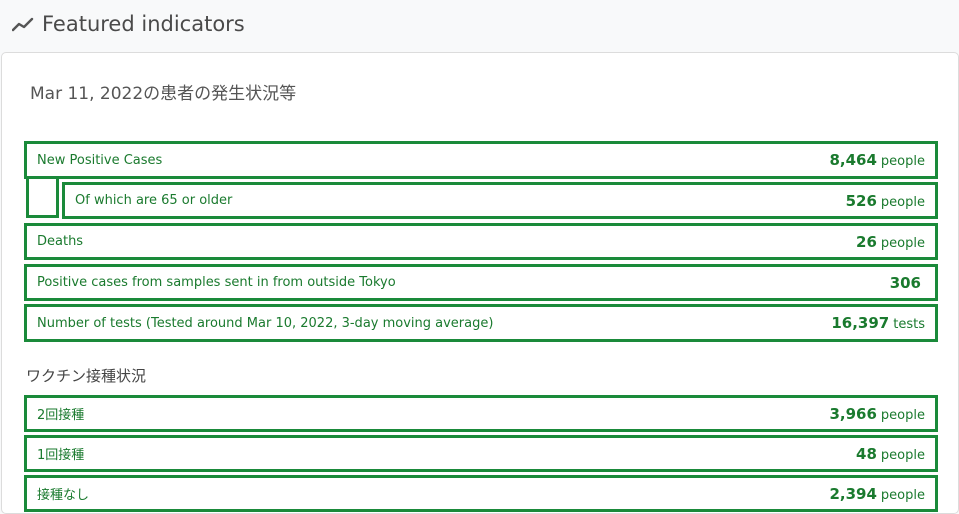 This screenshot has height=514, width=959. What do you see at coordinates (866, 453) in the screenshot?
I see `row-value: 48` at bounding box center [866, 453].